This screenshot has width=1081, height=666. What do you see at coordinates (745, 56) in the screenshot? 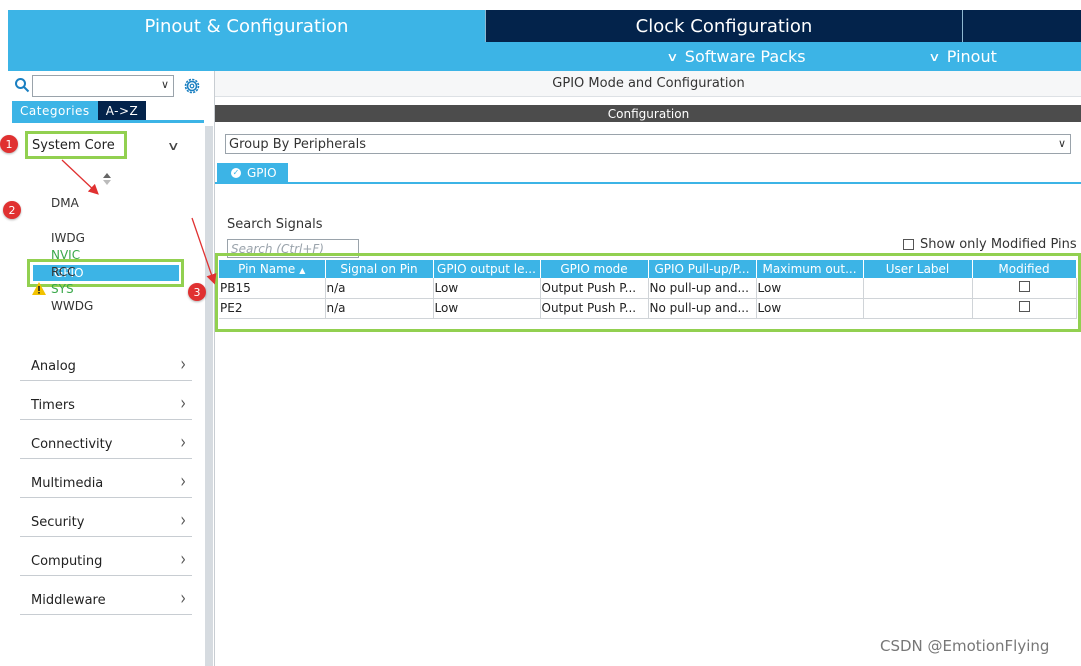
I see `software-packs-label: Software Packs` at bounding box center [745, 56].